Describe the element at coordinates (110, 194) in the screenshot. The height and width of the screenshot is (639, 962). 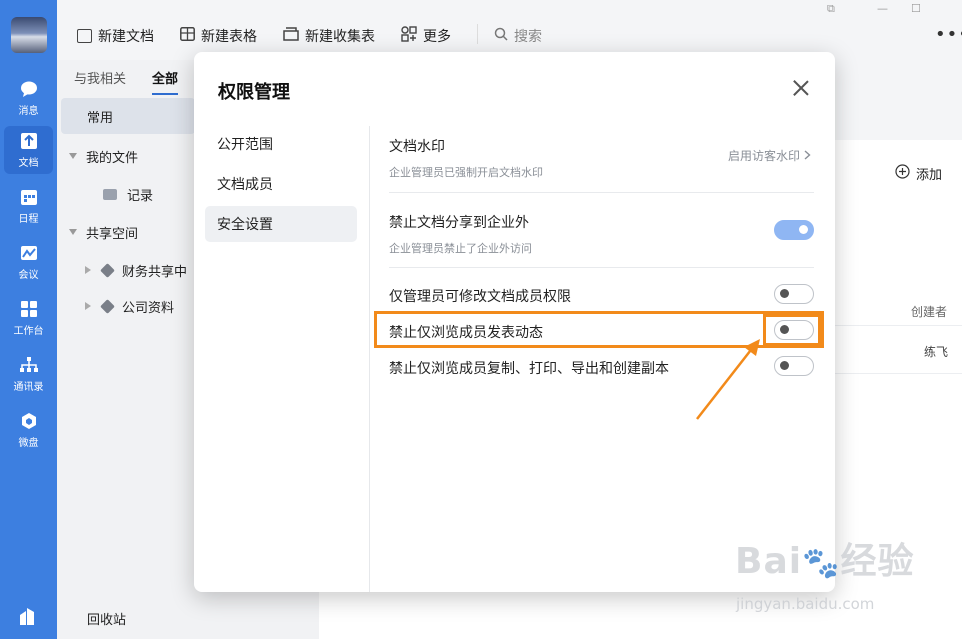
I see `folder-icon` at that location.